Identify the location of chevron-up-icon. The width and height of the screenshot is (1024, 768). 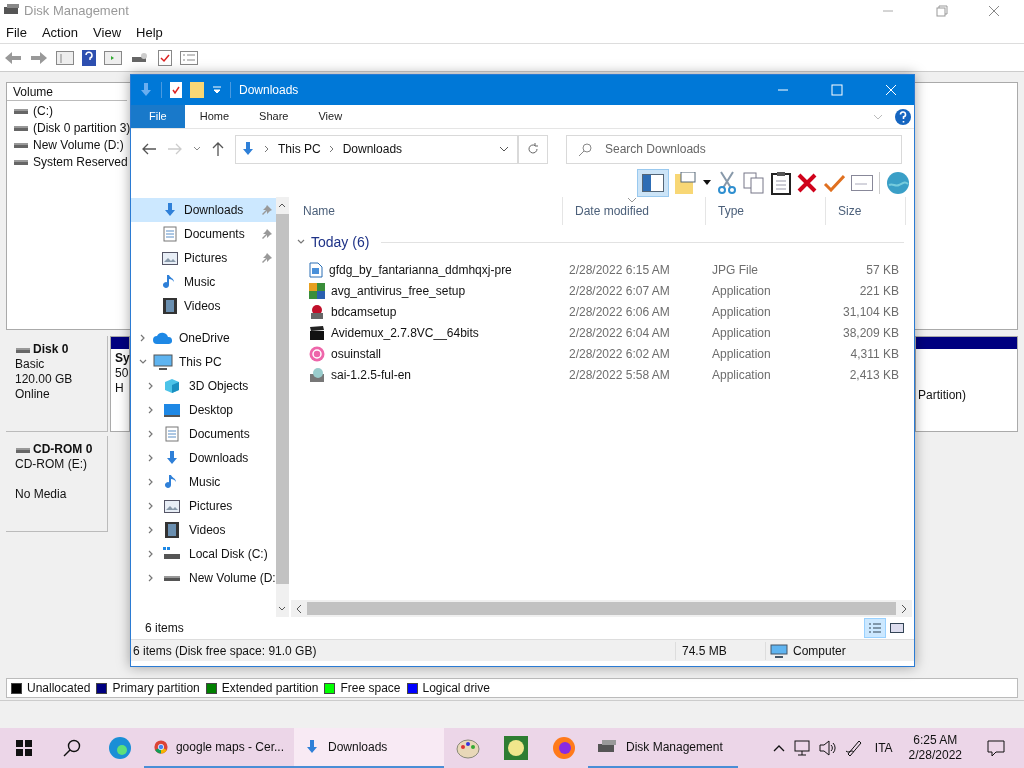
(778, 748).